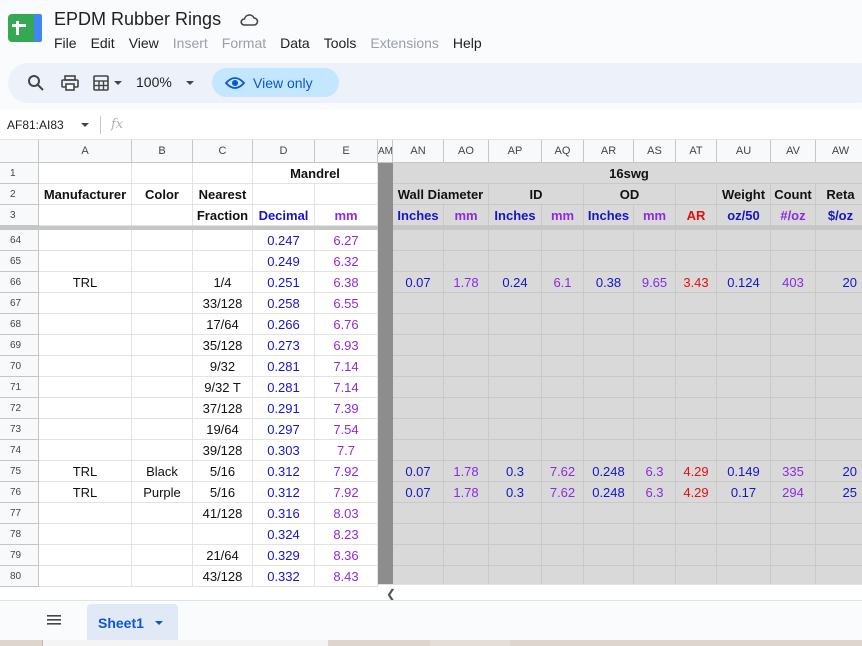  What do you see at coordinates (85, 151) in the screenshot?
I see `column-header-a: A` at bounding box center [85, 151].